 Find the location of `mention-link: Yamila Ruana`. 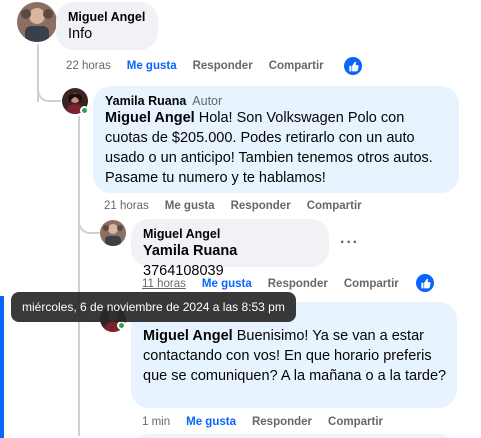

mention-link: Yamila Ruana is located at coordinates (190, 251).